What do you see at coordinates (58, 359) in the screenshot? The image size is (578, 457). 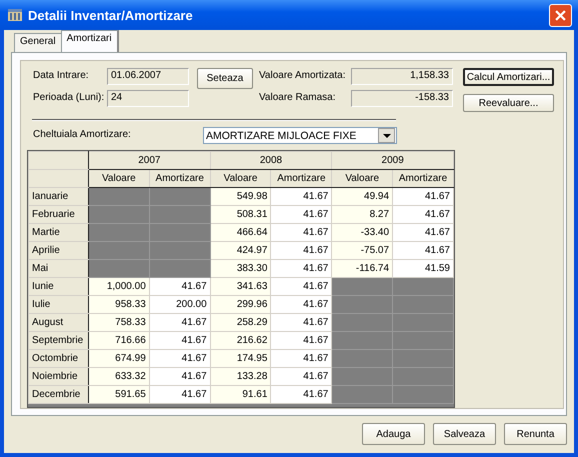 I see `row-header: Octombrie` at bounding box center [58, 359].